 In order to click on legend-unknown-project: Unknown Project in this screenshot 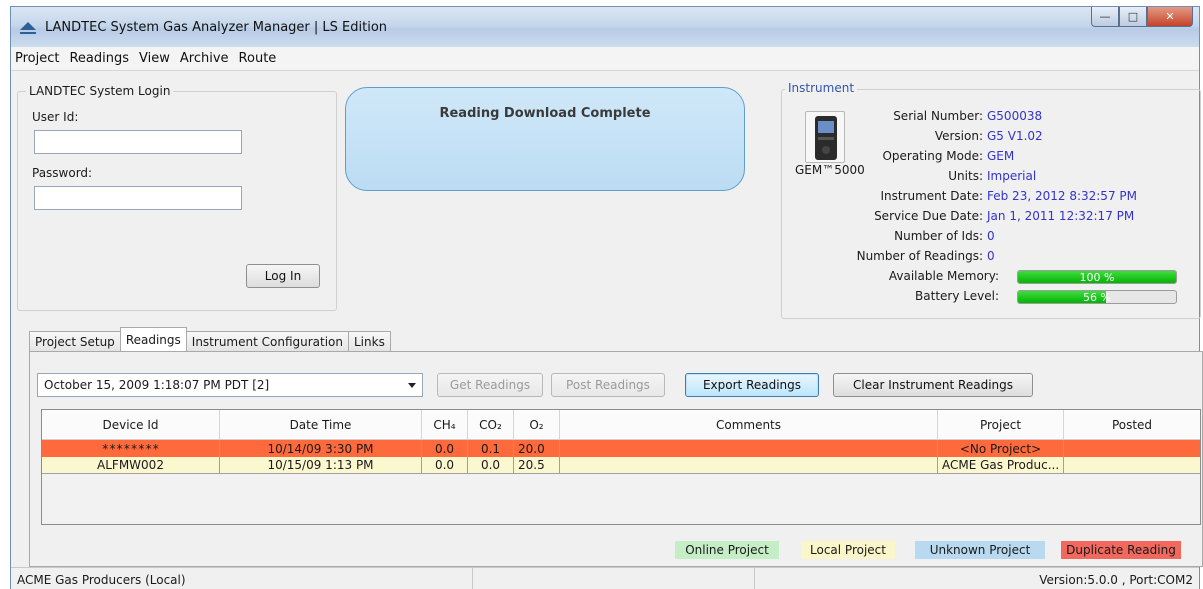, I will do `click(980, 550)`.